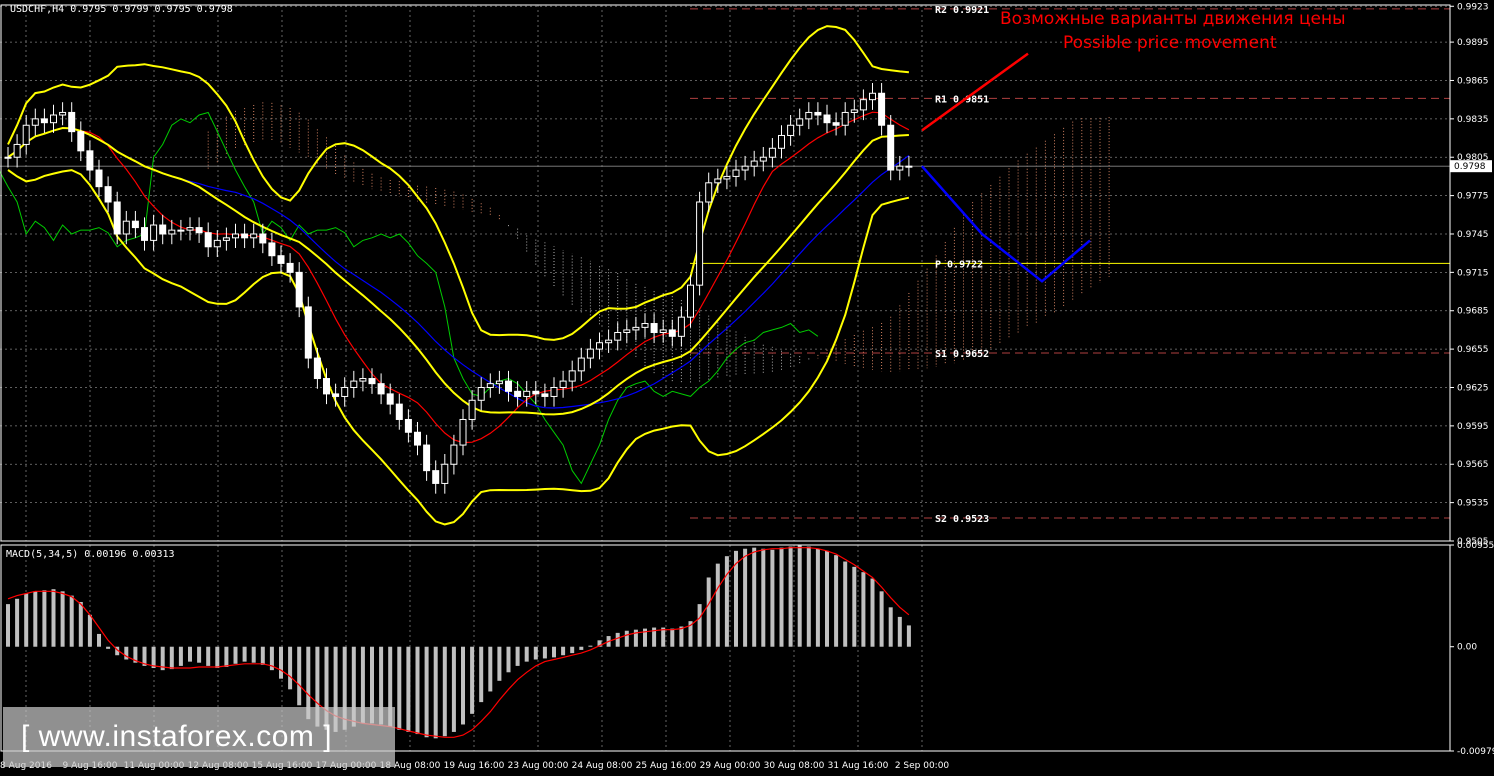  Describe the element at coordinates (730, 766) in the screenshot. I see `x-tick-label: 29 Aug 00:00` at that location.